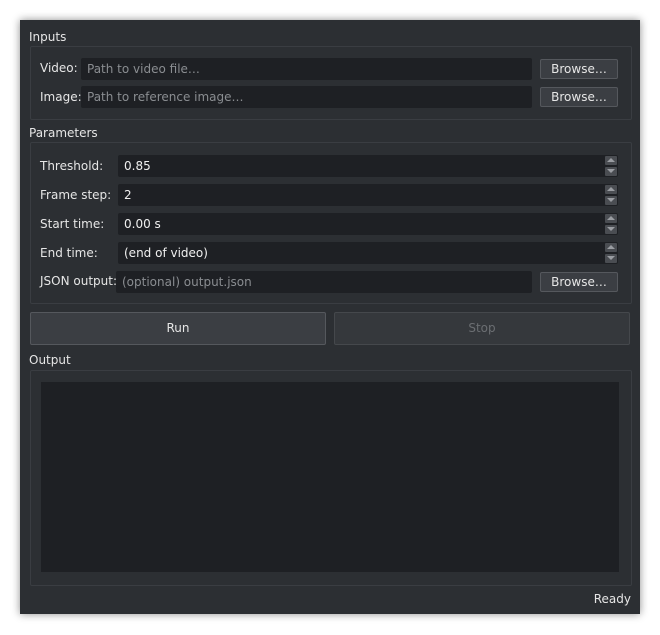  I want to click on output-group-title: Output, so click(50, 360).